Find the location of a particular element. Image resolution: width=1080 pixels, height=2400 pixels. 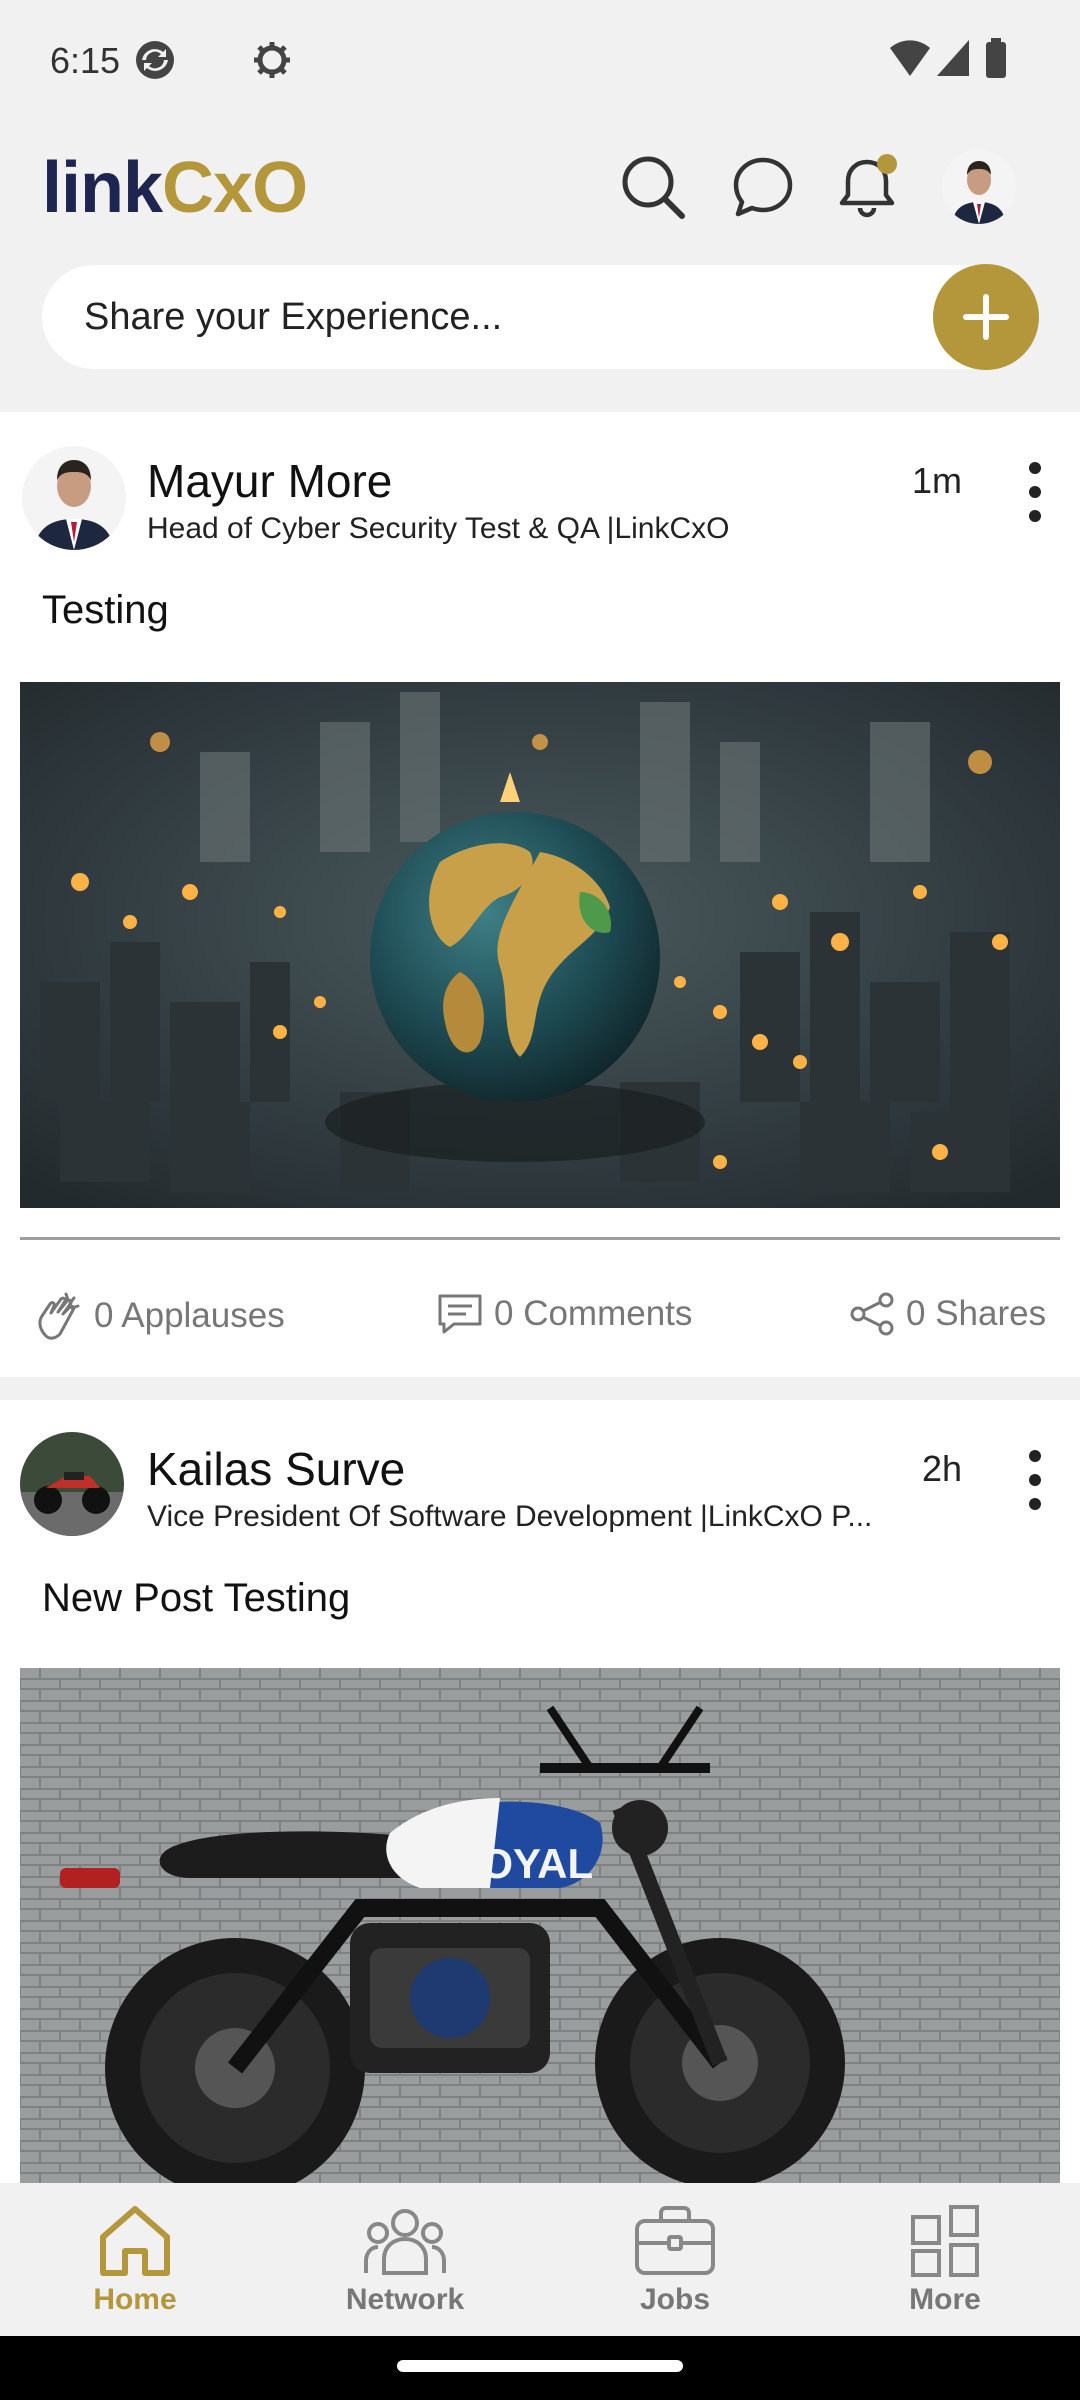

nav-more-label: More is located at coordinates (945, 2299).